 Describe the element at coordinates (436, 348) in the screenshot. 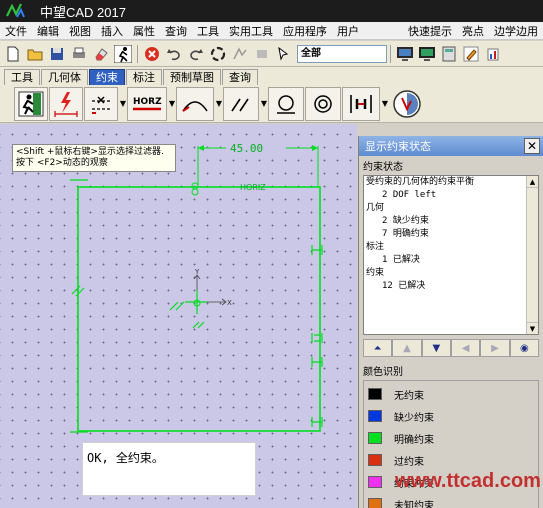

I see `nav-down-icon: ▼` at that location.